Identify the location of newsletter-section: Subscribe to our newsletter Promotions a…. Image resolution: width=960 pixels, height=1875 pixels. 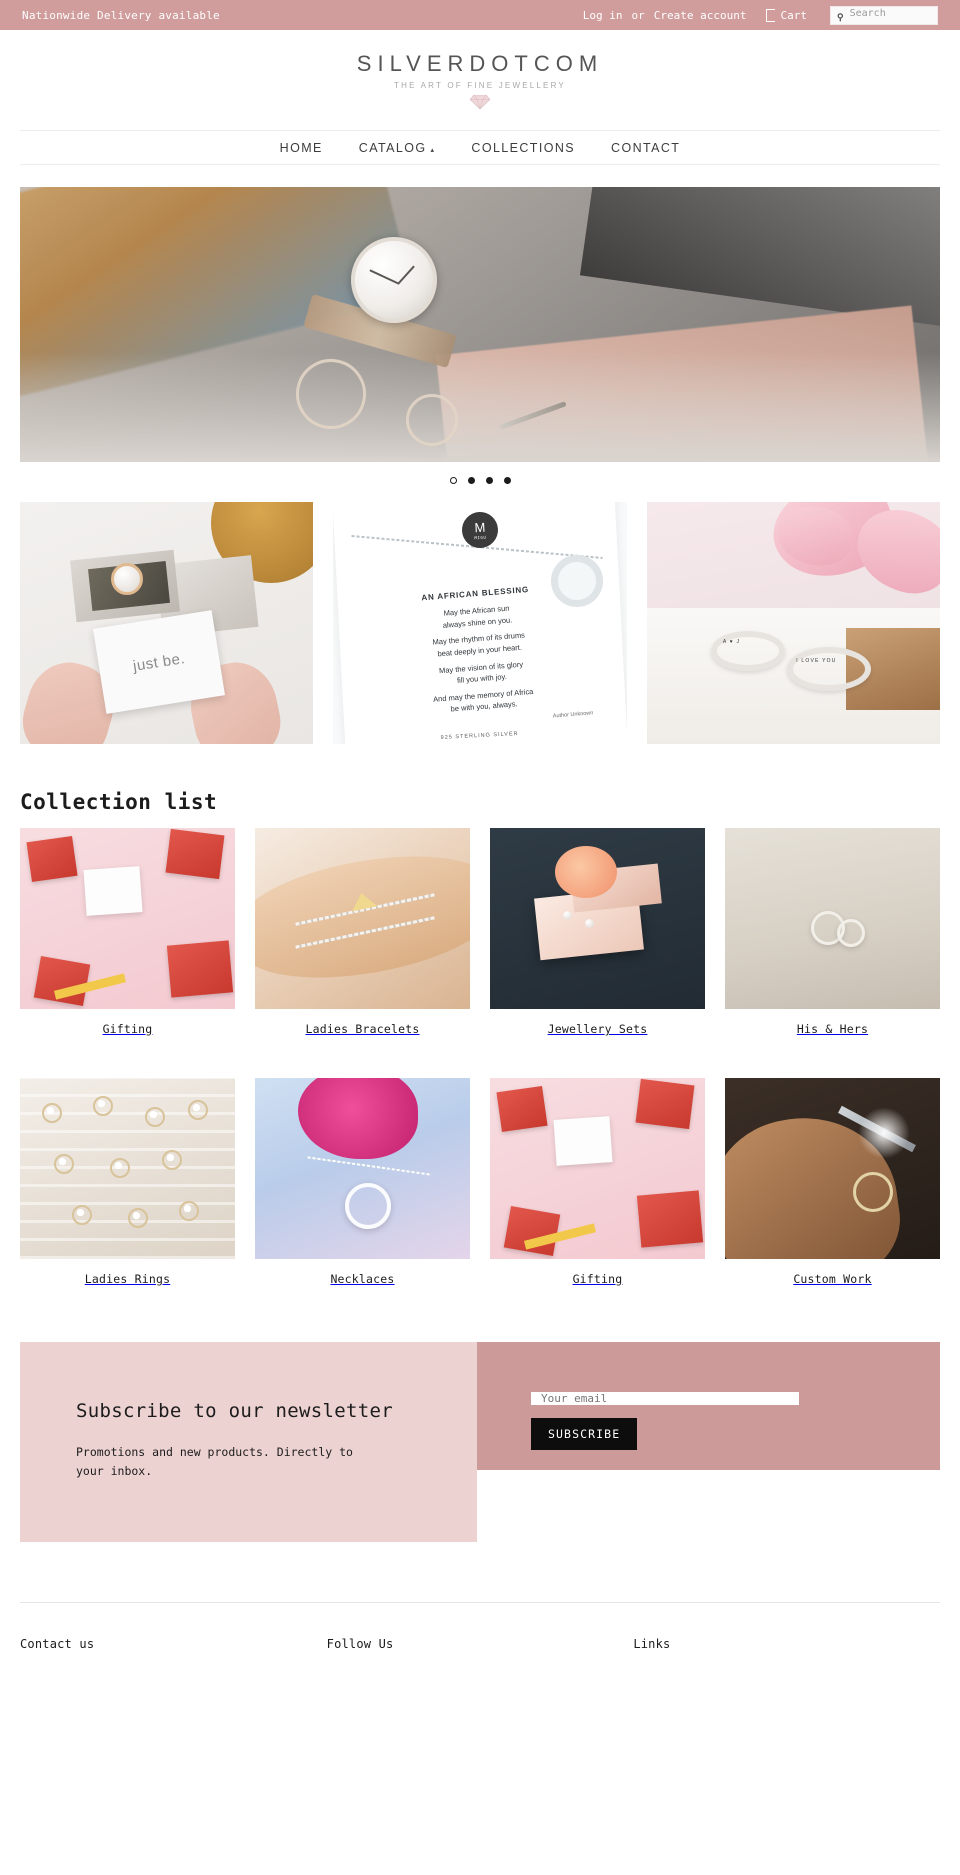
(480, 1442).